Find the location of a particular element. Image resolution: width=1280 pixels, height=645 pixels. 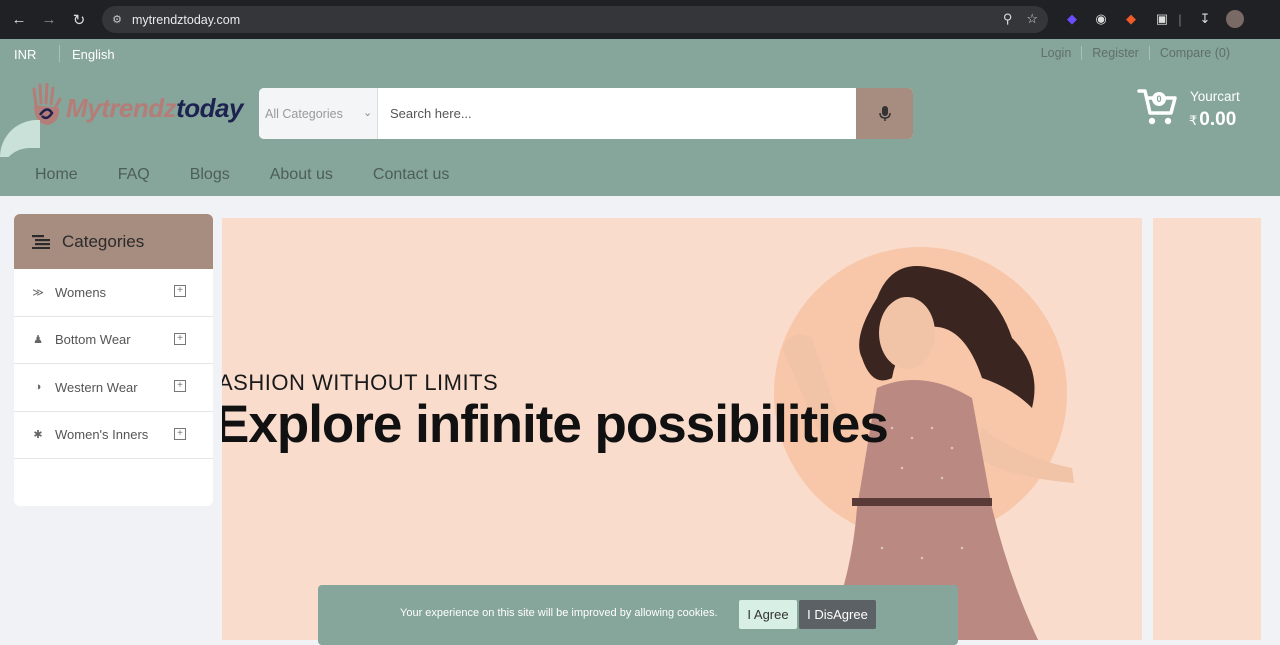

category-label: Western Wear is located at coordinates (96, 387).